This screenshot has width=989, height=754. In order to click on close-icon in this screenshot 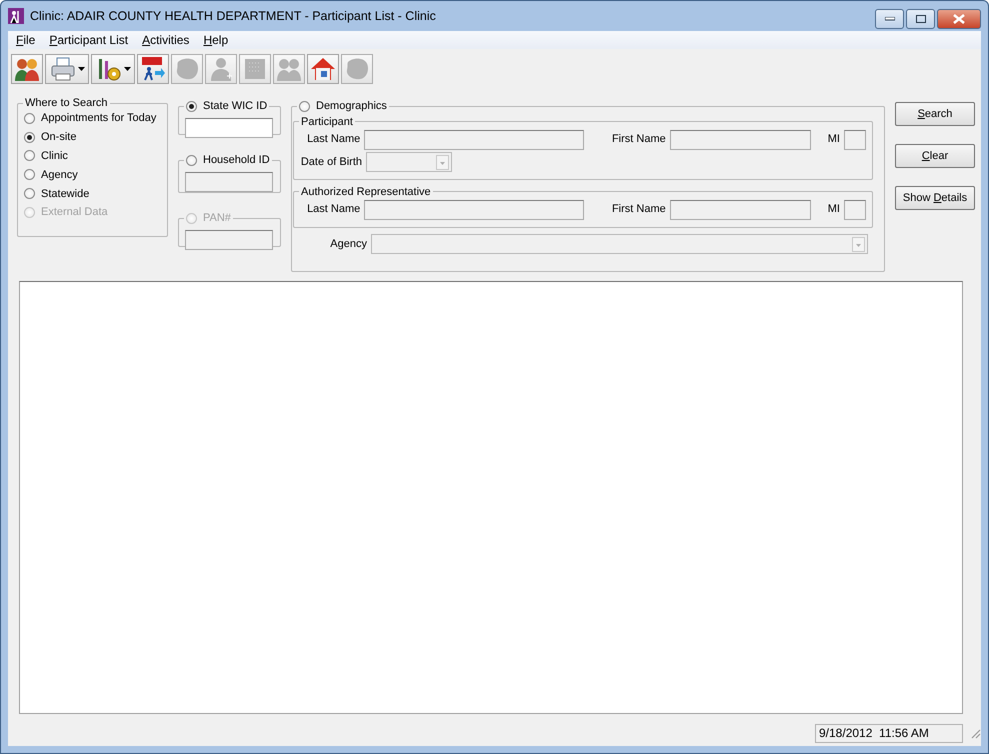, I will do `click(959, 19)`.